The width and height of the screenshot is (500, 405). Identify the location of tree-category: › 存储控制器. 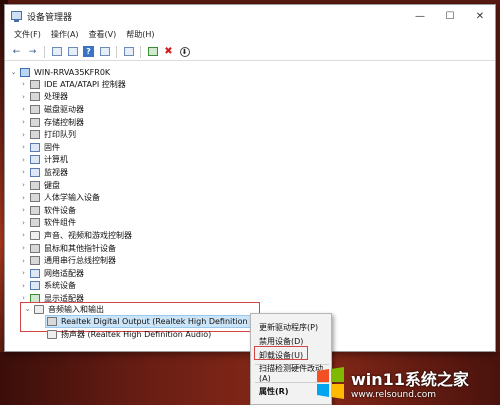
(51, 122).